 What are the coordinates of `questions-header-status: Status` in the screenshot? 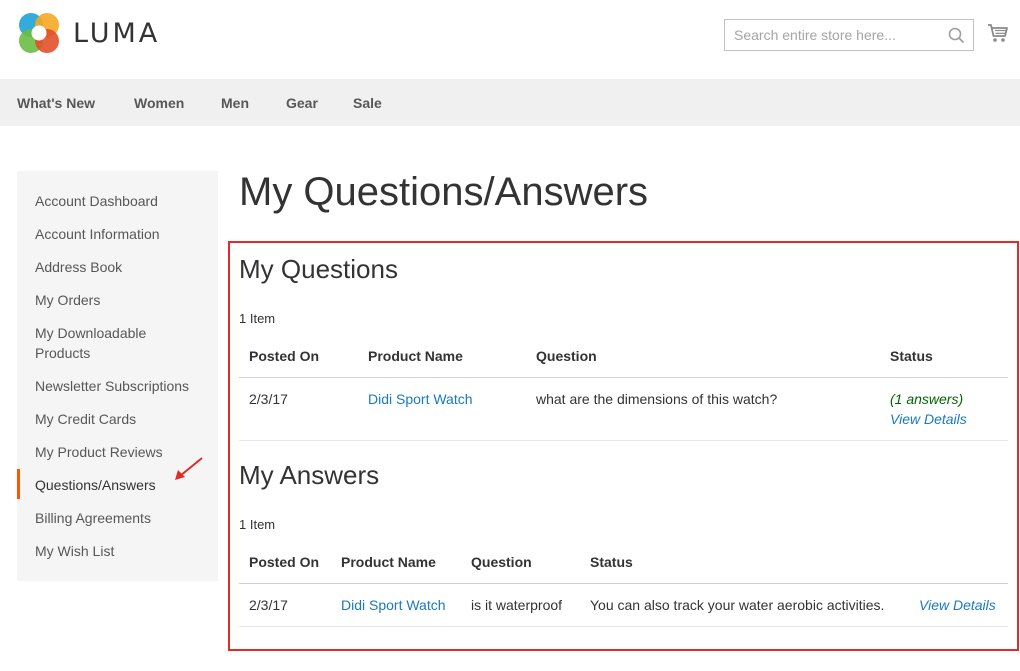 It's located at (911, 356).